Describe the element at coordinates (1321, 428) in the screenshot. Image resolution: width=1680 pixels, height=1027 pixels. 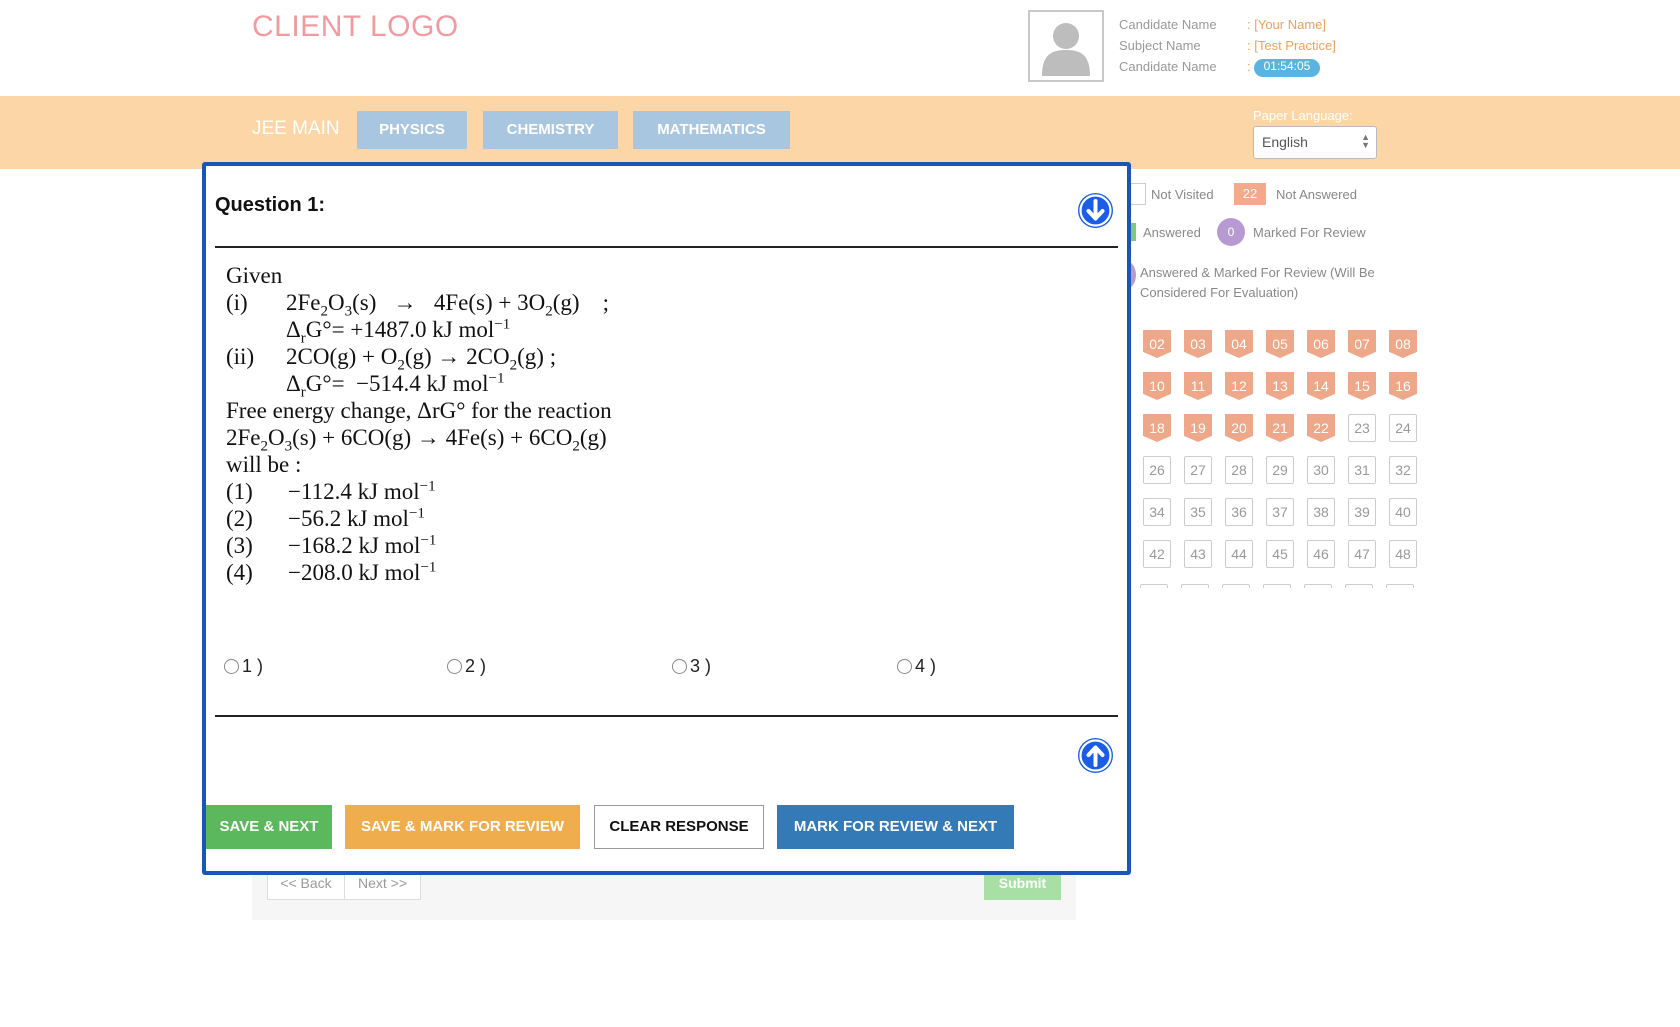
I see `palette-question-button: 22` at that location.